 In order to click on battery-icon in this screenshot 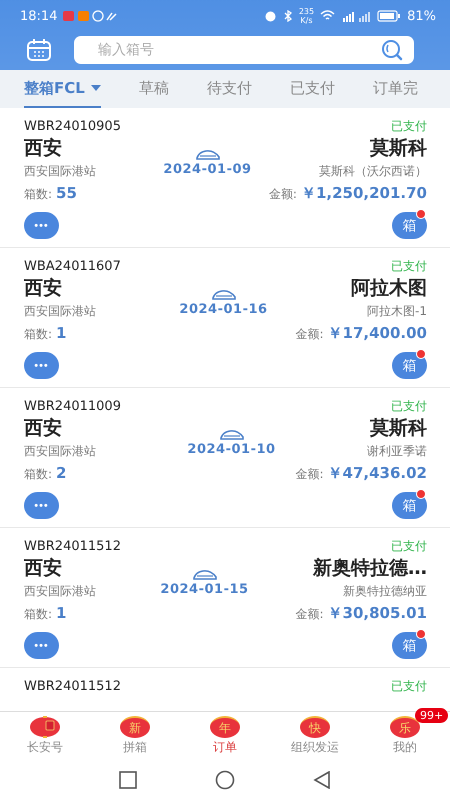, I will do `click(389, 16)`.